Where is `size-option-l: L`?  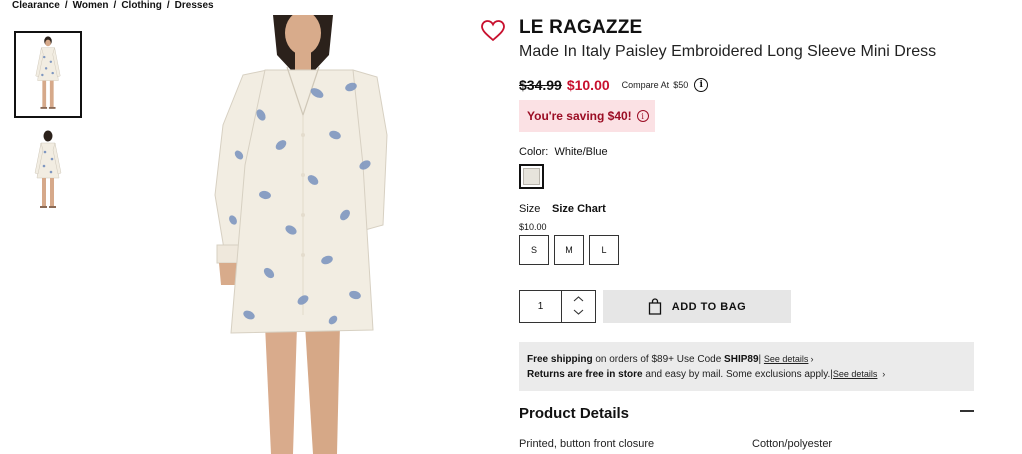
size-option-l: L is located at coordinates (604, 250).